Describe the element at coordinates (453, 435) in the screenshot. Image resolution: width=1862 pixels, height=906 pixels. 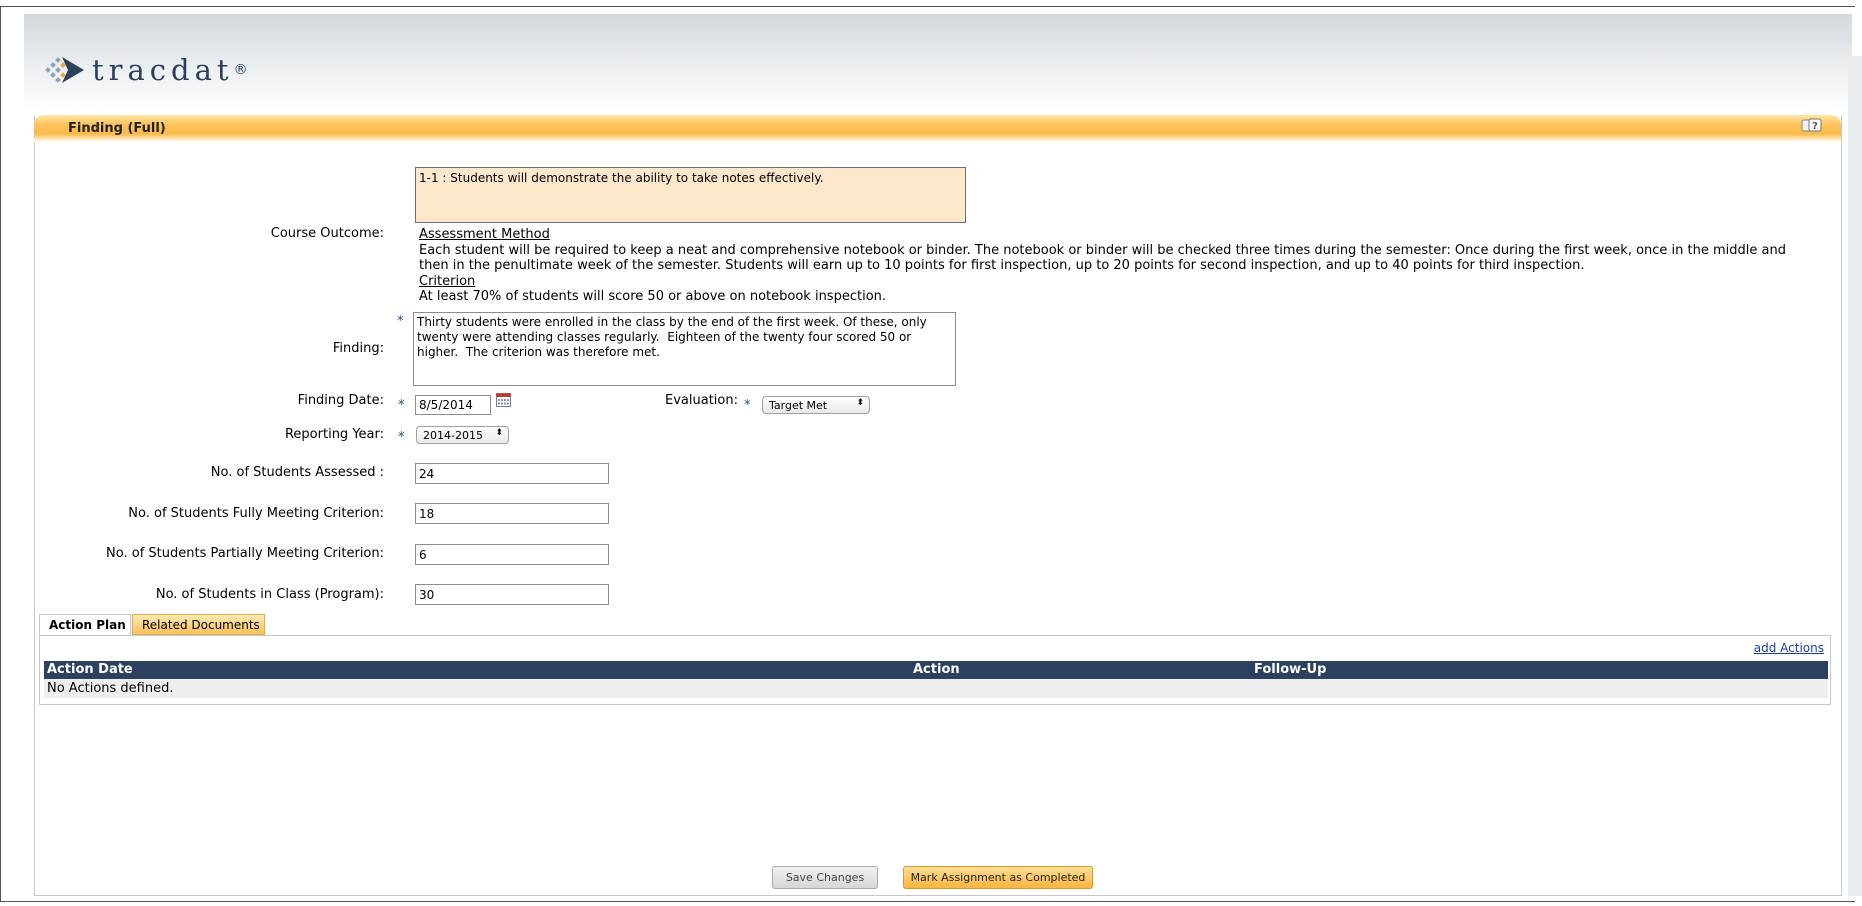
I see `reporting-year-selected-value: 2014-2015` at that location.